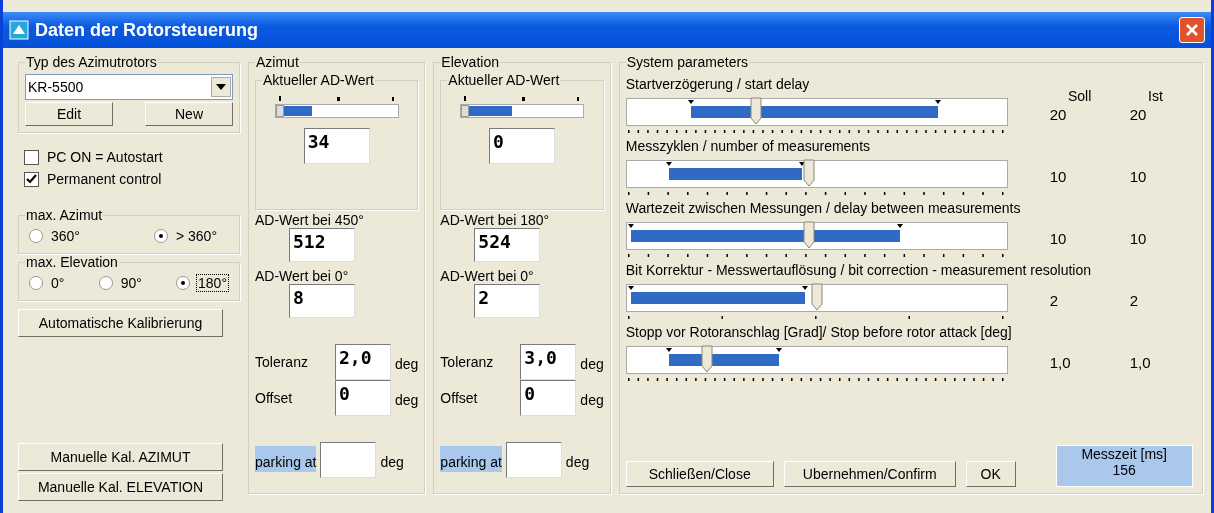 This screenshot has width=1214, height=513. What do you see at coordinates (507, 301) in the screenshot?
I see `ad-value-field: 2` at bounding box center [507, 301].